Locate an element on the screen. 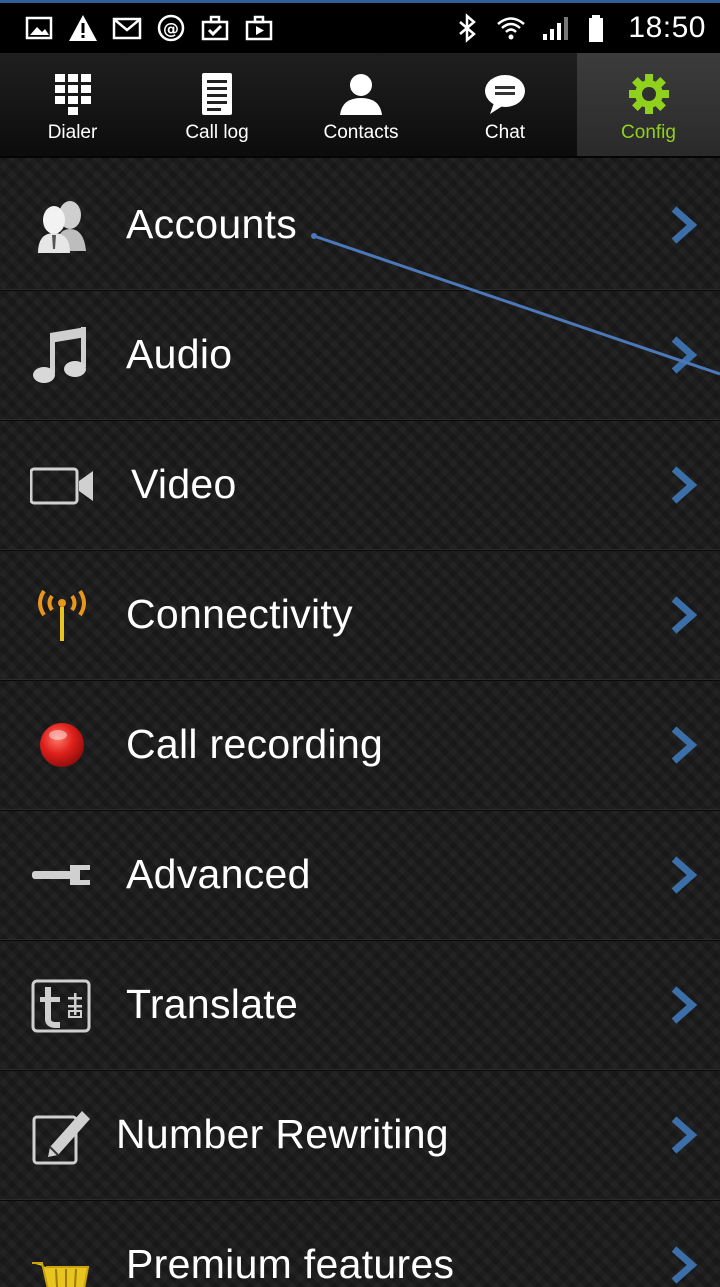 This screenshot has width=720, height=1287. tab-label: Contacts is located at coordinates (361, 132).